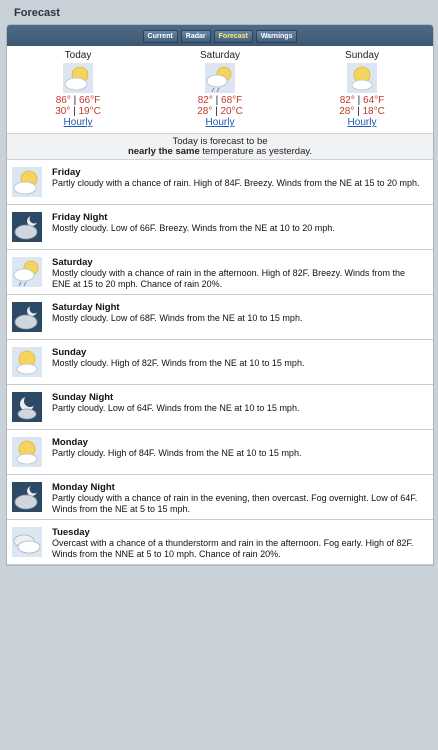 Image resolution: width=438 pixels, height=750 pixels. What do you see at coordinates (232, 100) in the screenshot?
I see `summary-fahrenheit-low: 68°F` at bounding box center [232, 100].